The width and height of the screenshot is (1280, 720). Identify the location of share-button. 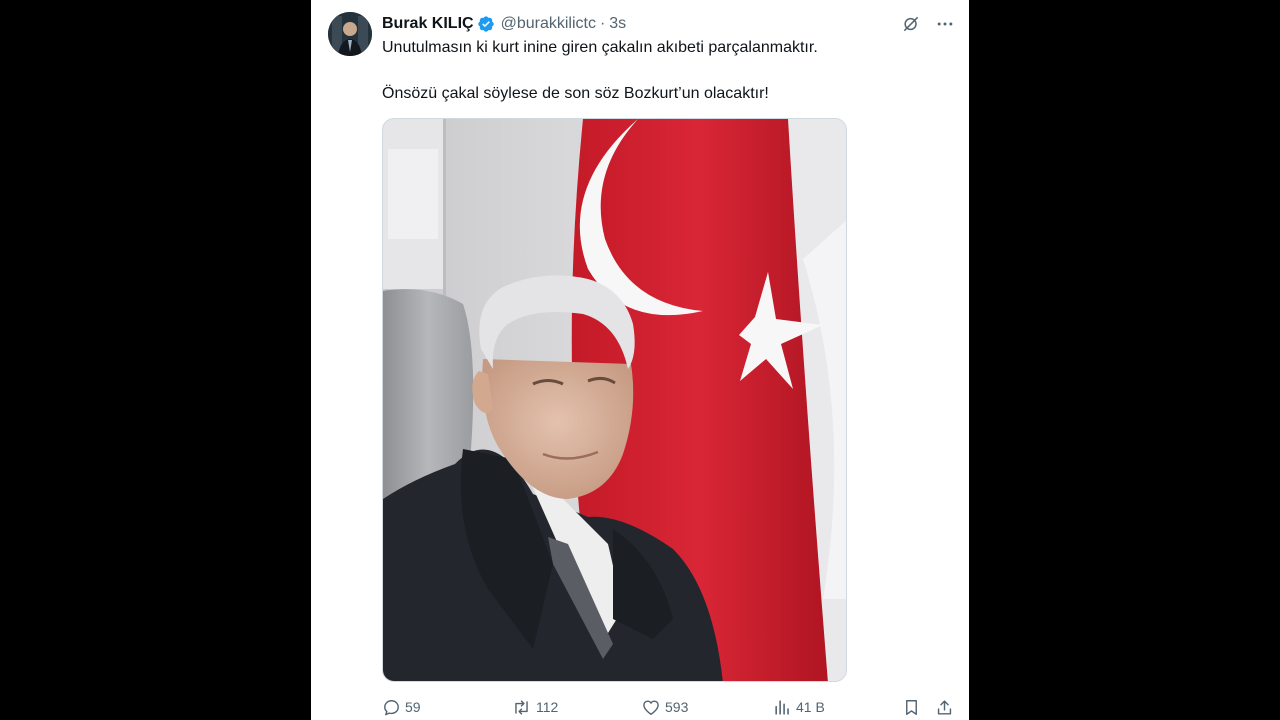
(944, 707).